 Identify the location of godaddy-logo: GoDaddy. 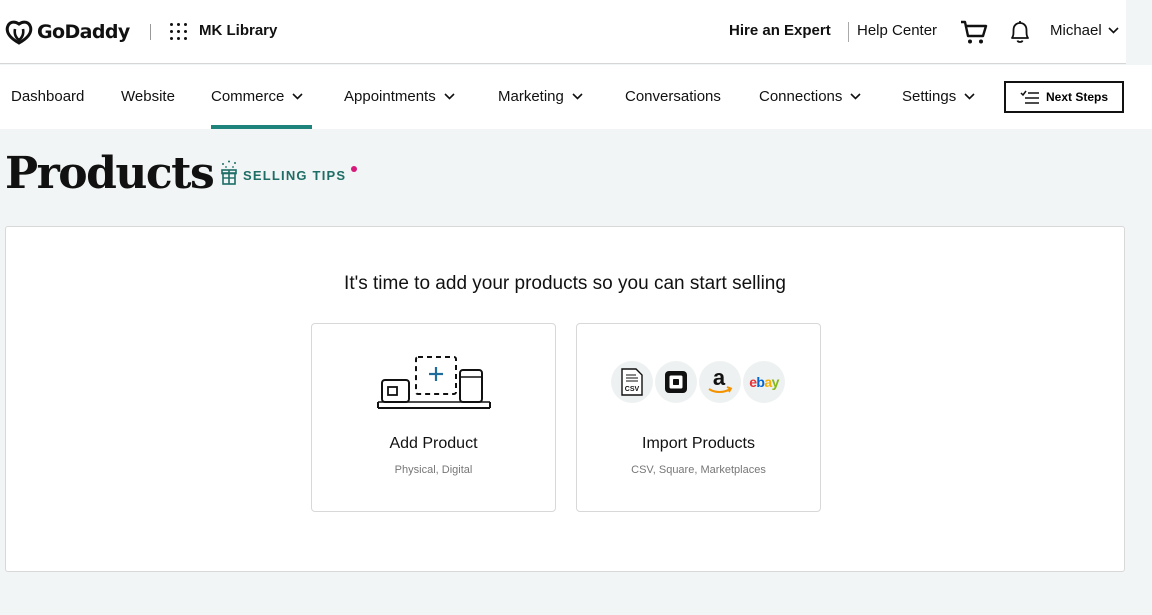
(67, 32).